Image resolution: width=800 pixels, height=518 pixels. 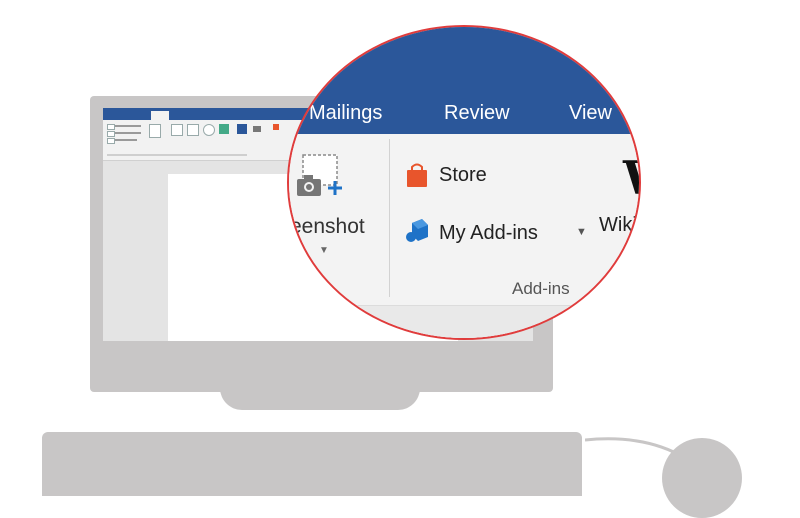 I want to click on mini-table-icon, so click(x=155, y=131).